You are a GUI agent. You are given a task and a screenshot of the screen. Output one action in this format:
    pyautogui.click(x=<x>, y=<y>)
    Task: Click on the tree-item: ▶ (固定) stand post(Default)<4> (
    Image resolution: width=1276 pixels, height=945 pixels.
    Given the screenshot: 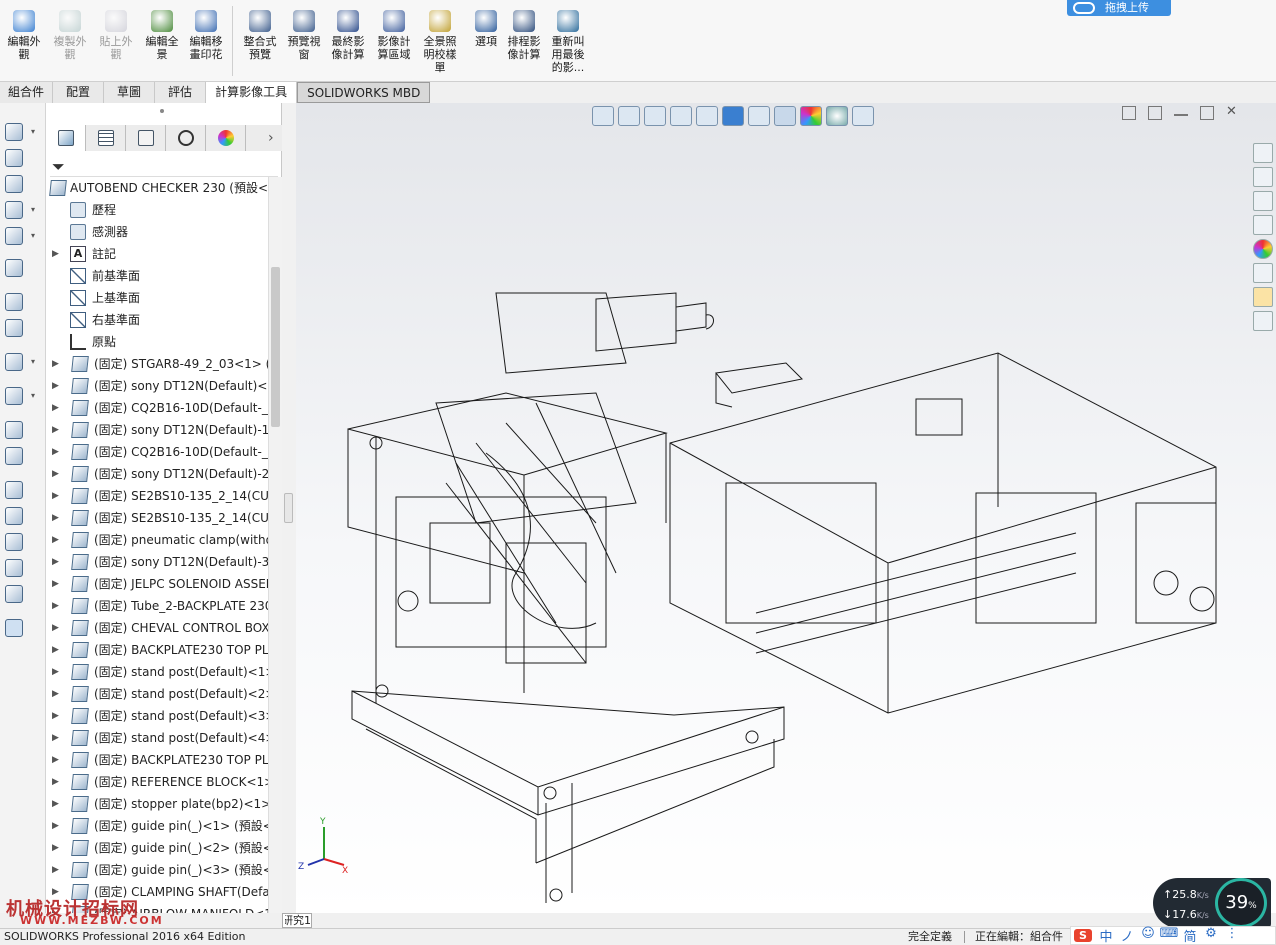 What is the action you would take?
    pyautogui.click(x=157, y=738)
    